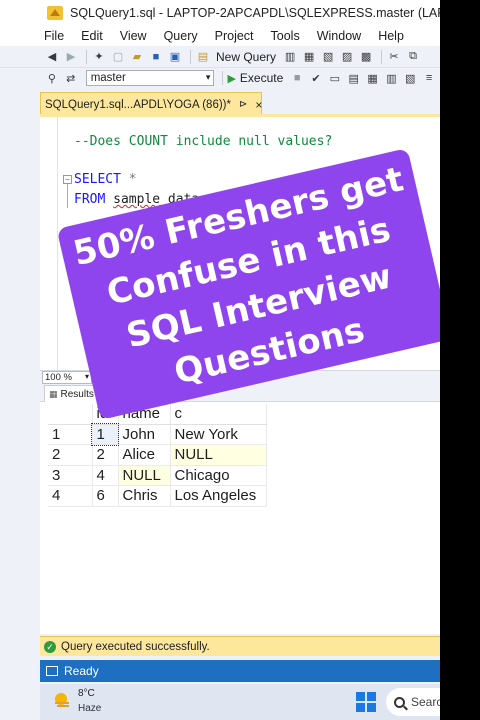 This screenshot has height=720, width=480. Describe the element at coordinates (220, 78) in the screenshot. I see `sql-editor-toolbar: ⚲ ⇄ master ▾ ▶ Execute ■ ✔ ▭ ▤ ▦ ▥ ▧ ≡` at that location.